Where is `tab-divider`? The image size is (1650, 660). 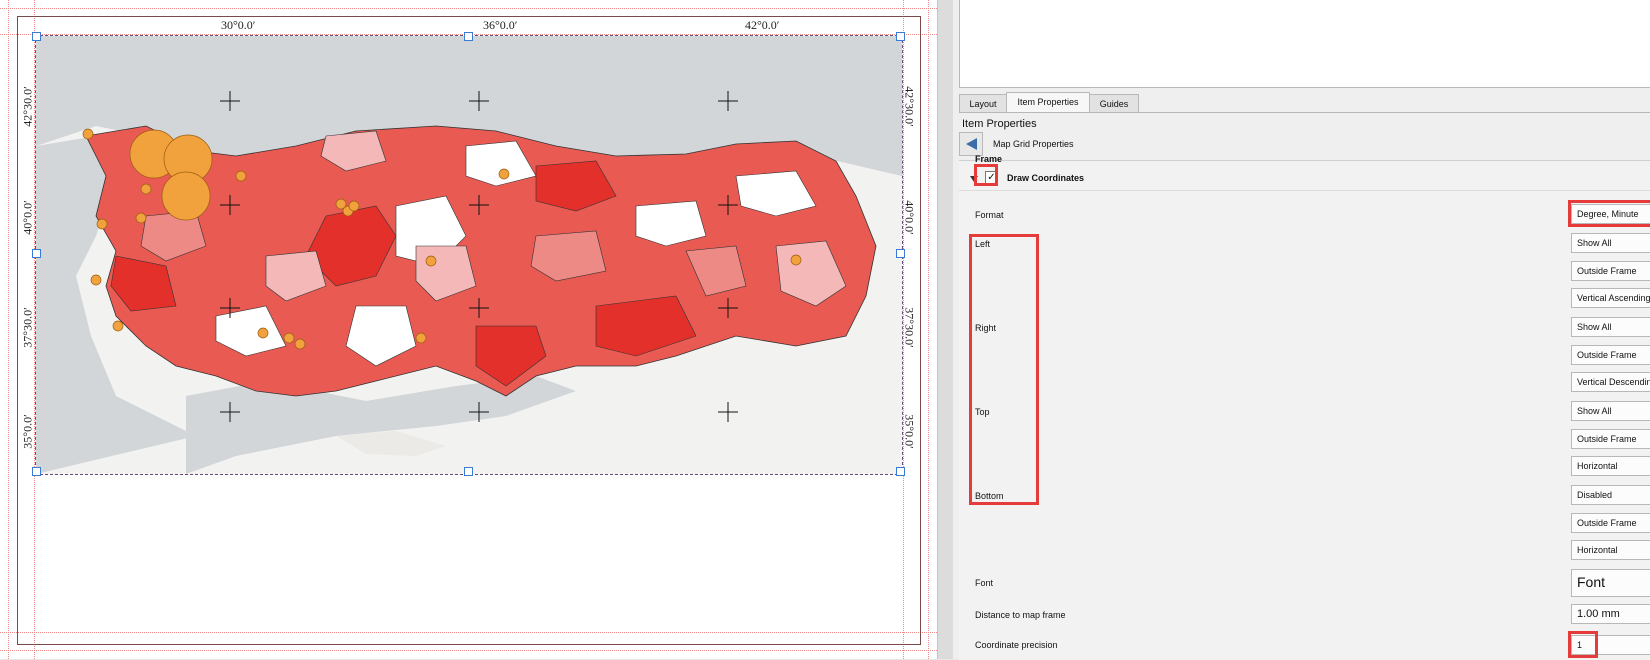
tab-divider is located at coordinates (1304, 112).